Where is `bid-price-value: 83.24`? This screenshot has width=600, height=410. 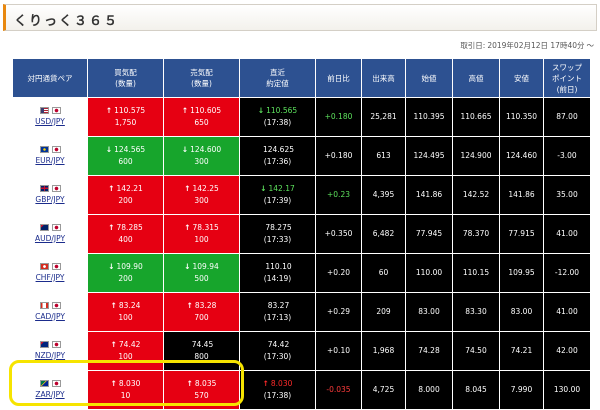 bid-price-value: 83.24 is located at coordinates (129, 305).